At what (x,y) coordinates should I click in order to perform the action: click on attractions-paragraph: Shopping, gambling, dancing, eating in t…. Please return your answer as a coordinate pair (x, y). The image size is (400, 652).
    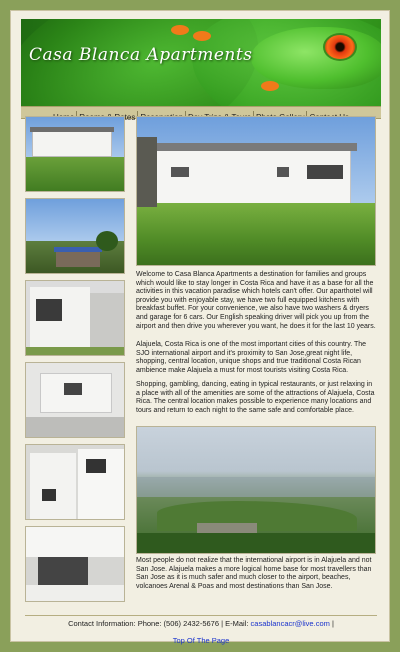
    Looking at the image, I should click on (255, 397).